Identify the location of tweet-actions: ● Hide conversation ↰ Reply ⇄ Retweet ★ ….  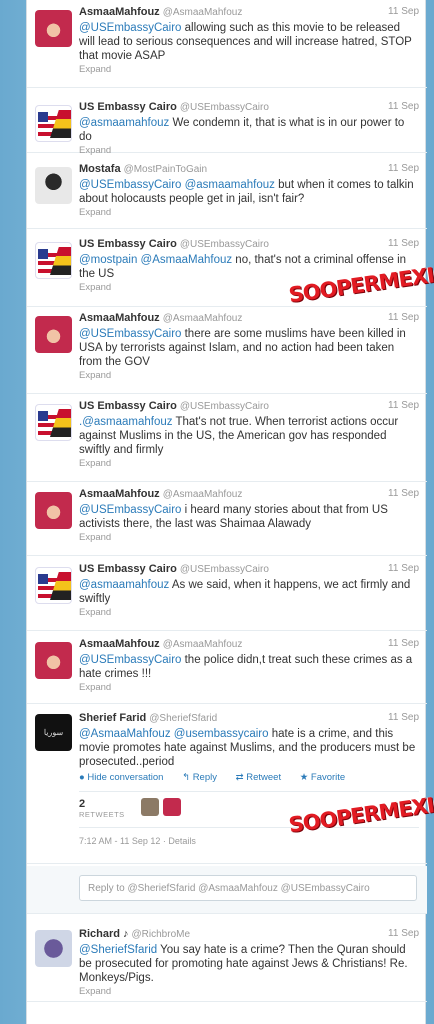
(249, 777).